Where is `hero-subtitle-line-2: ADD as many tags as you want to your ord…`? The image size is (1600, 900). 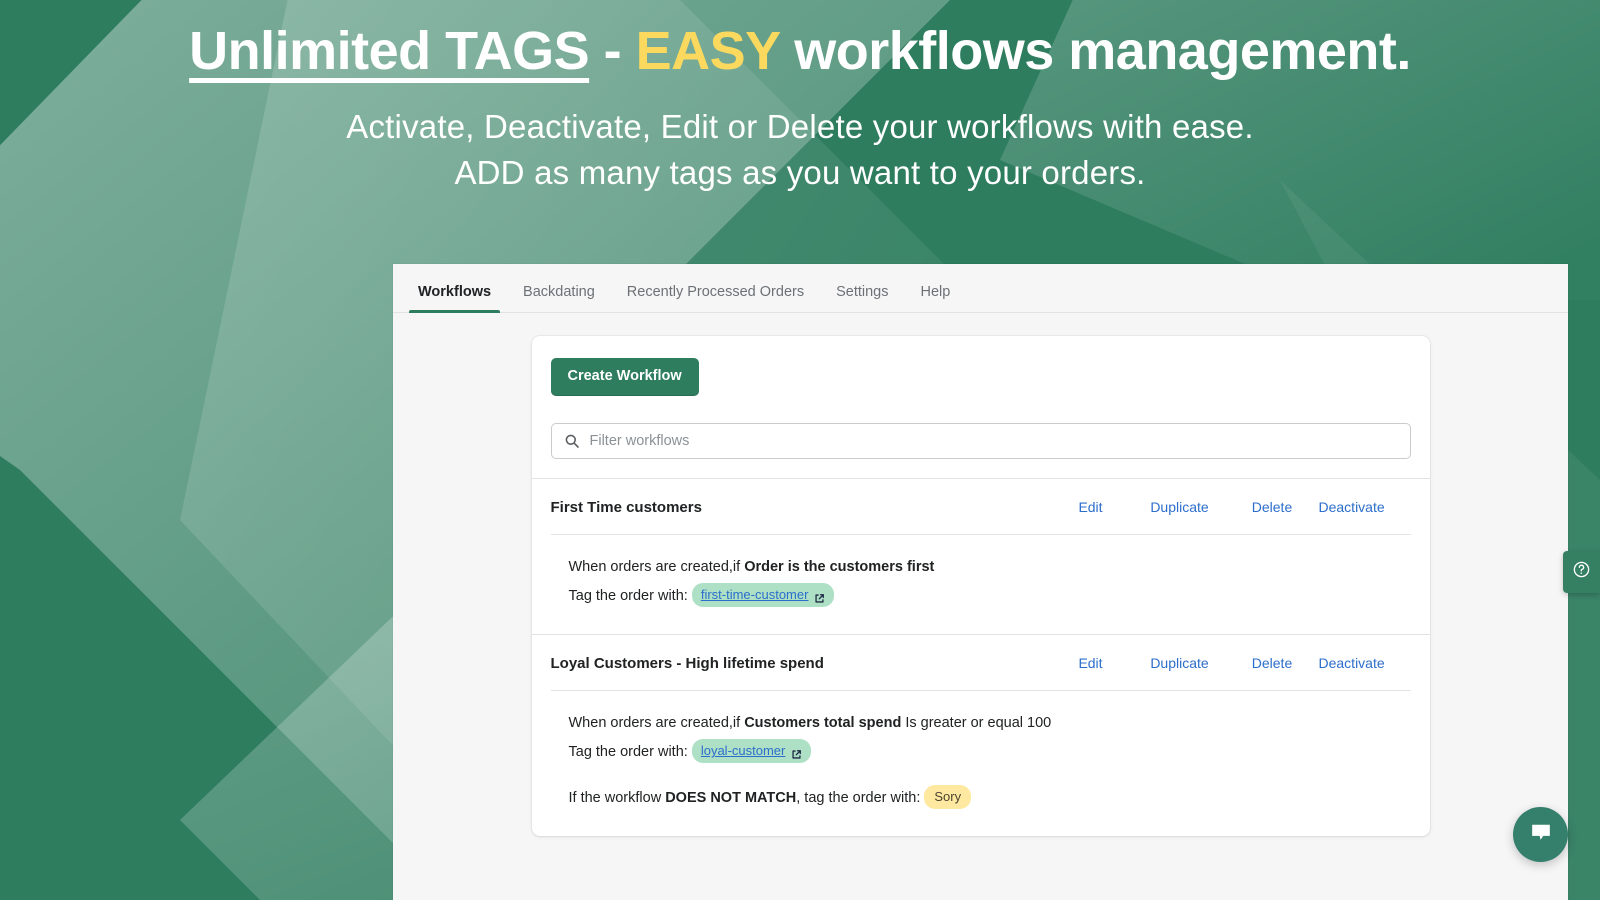
hero-subtitle-line-2: ADD as many tags as you want to your ord… is located at coordinates (800, 172).